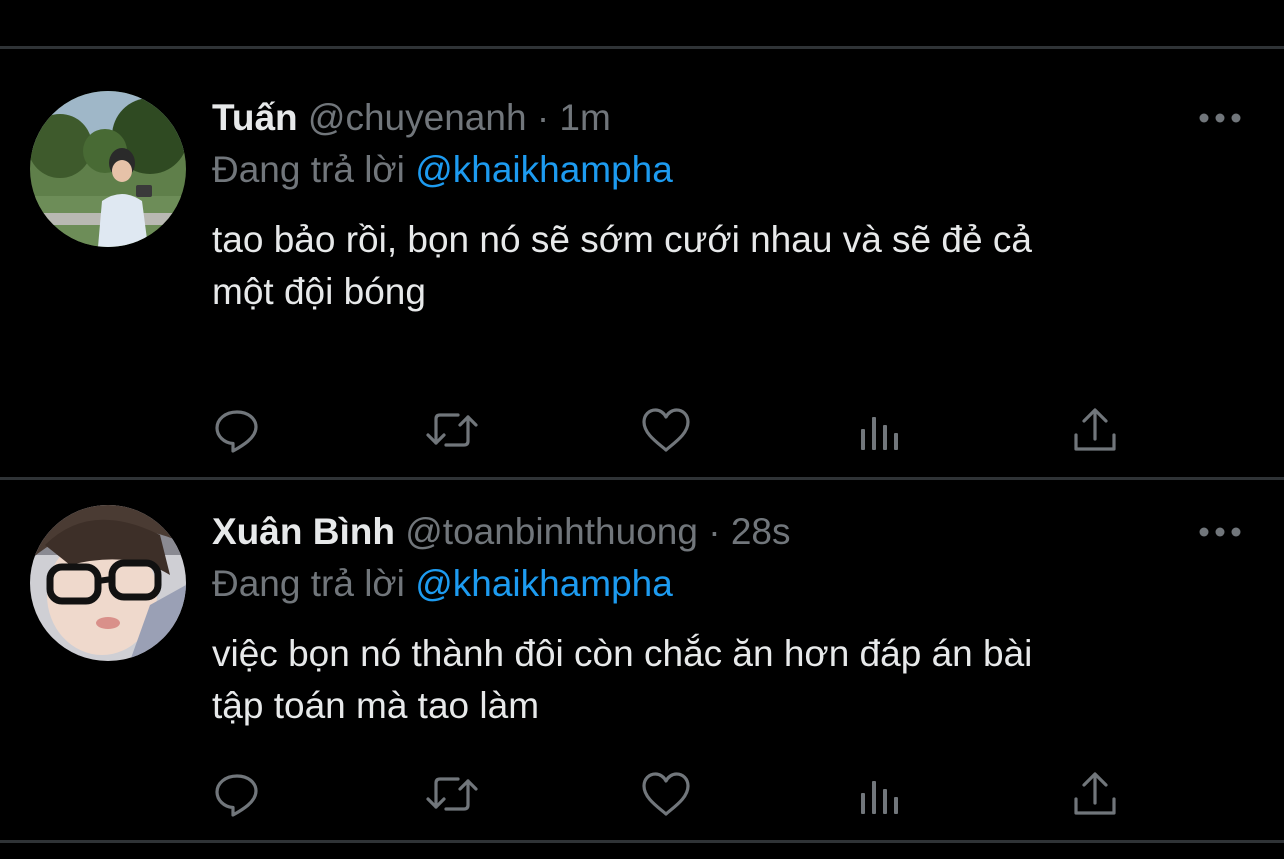 The height and width of the screenshot is (859, 1284). I want to click on timestamp: 1m, so click(584, 117).